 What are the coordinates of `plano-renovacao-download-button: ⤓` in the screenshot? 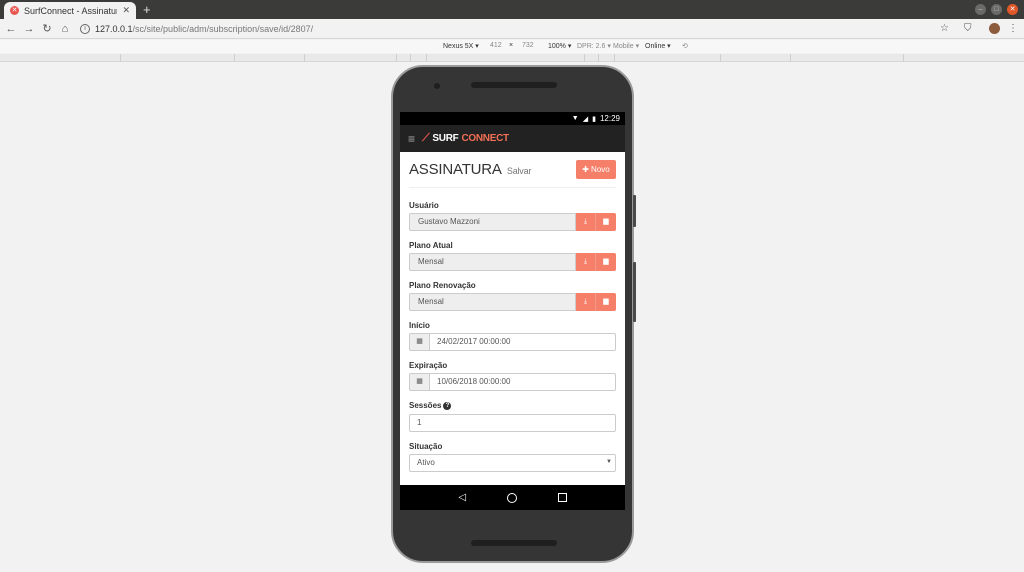 It's located at (586, 302).